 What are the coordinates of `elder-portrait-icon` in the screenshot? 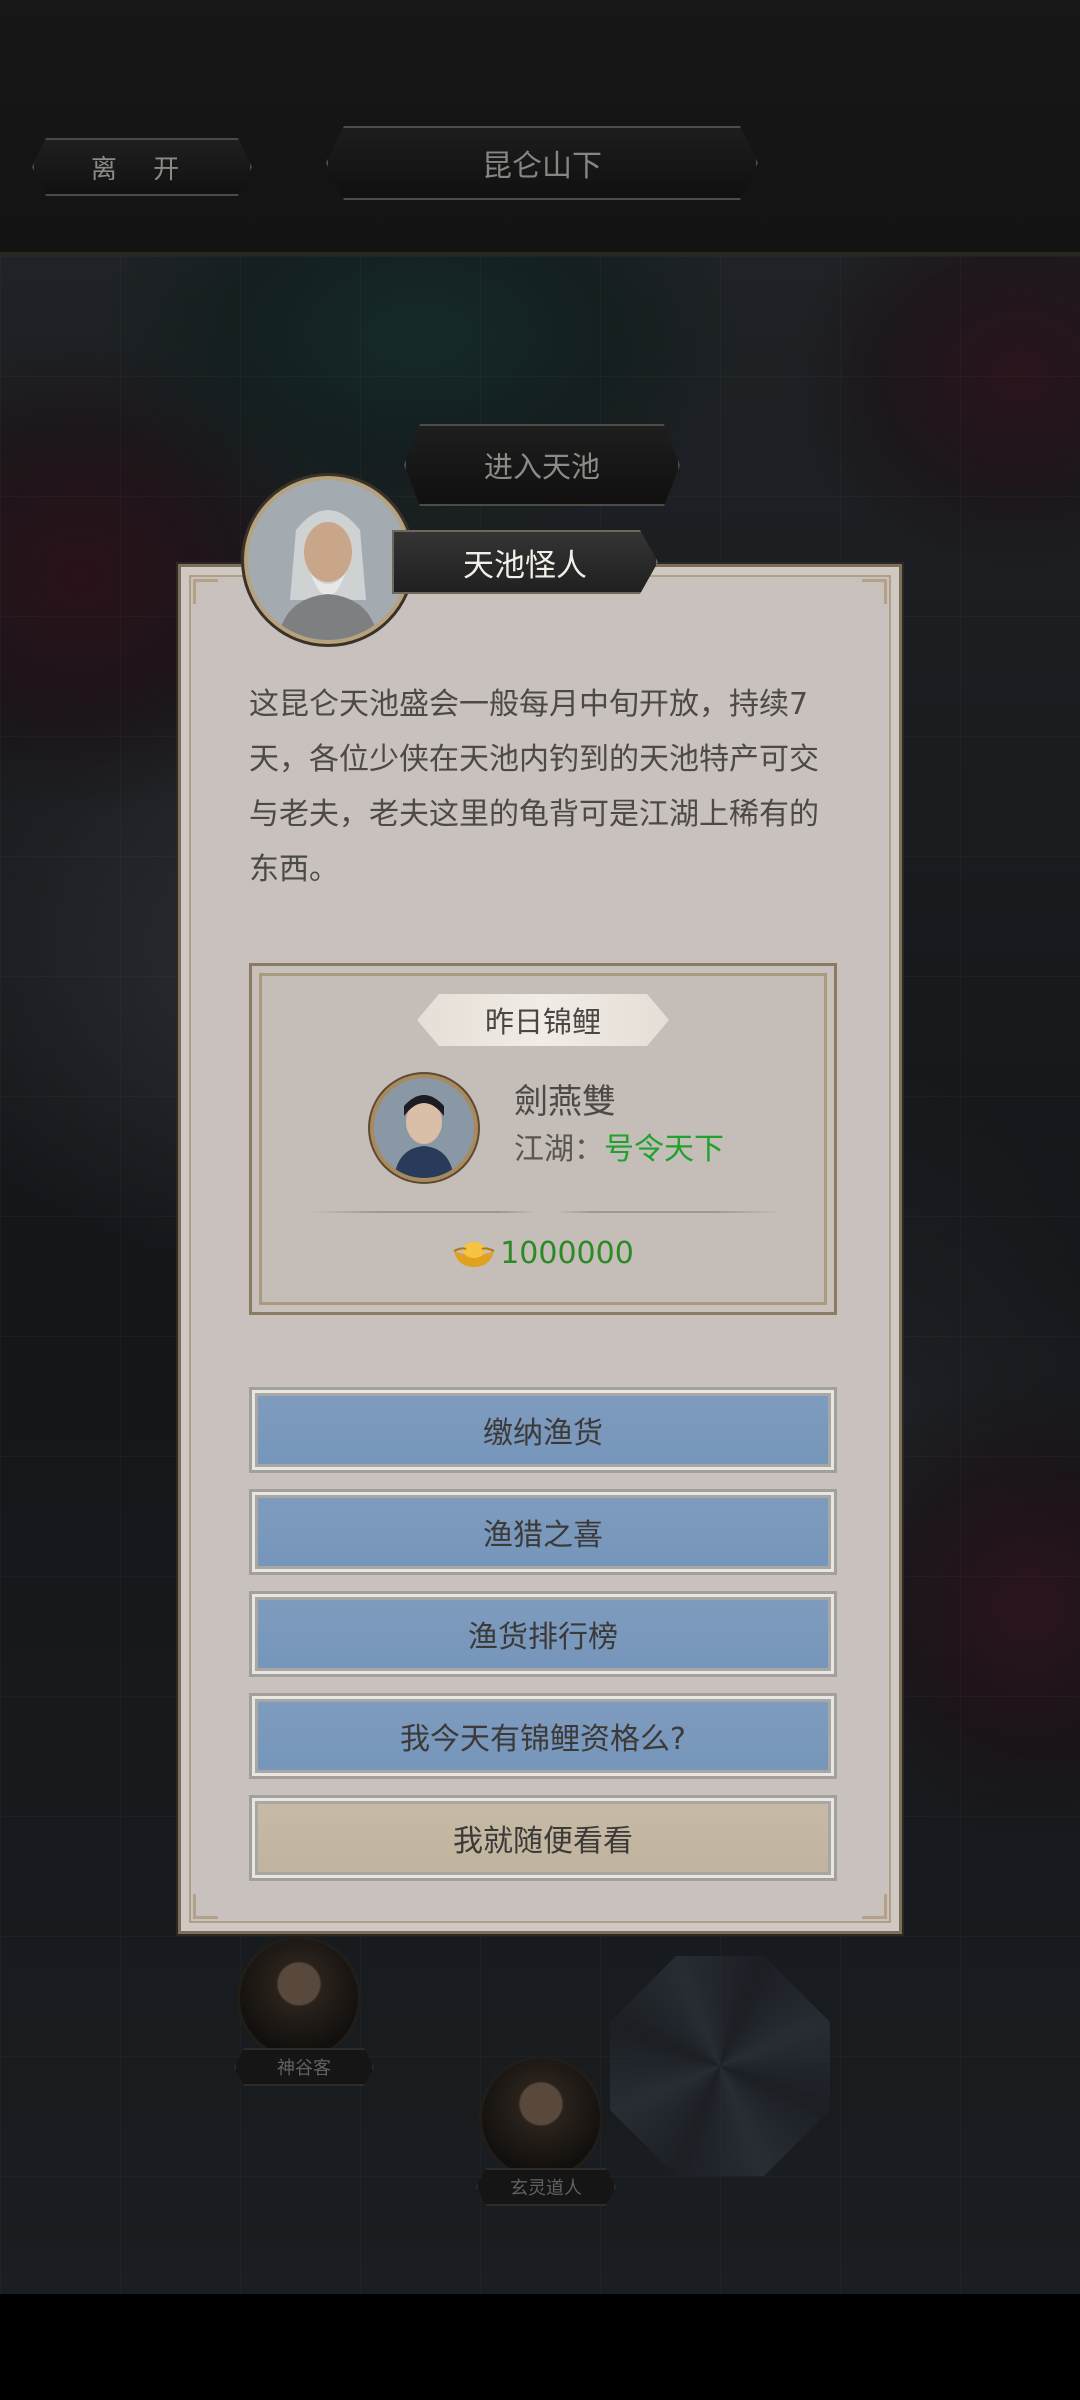 It's located at (328, 560).